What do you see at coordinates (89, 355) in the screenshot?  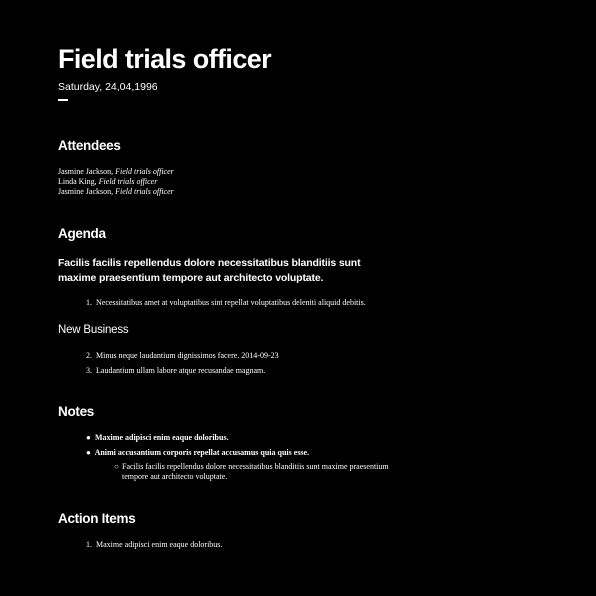 I see `list-item-number: 2.` at bounding box center [89, 355].